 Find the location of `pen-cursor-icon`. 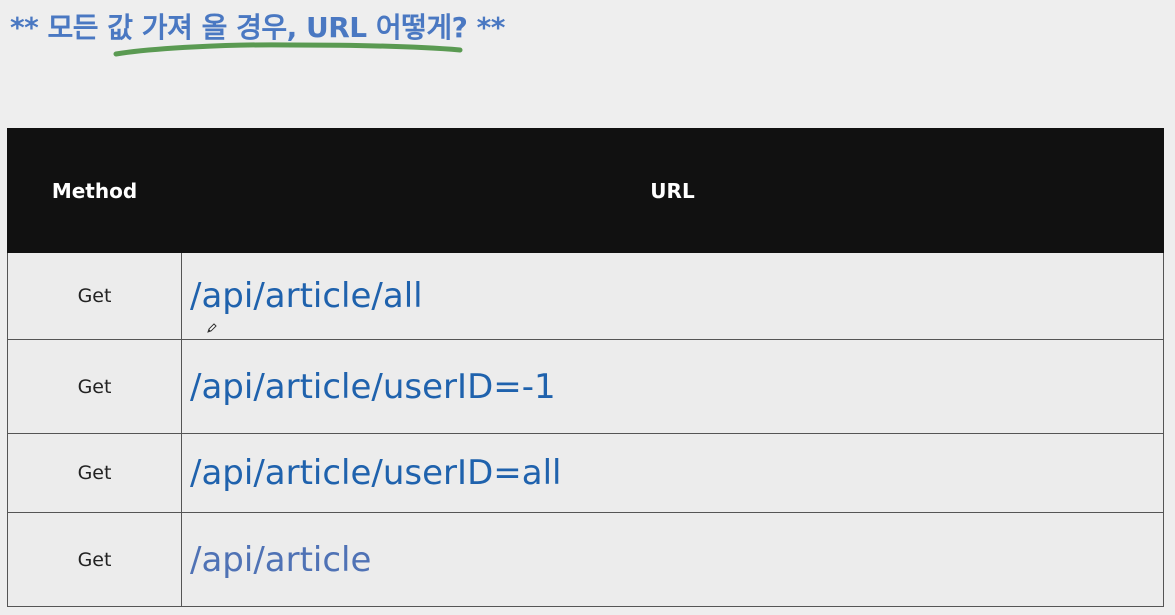

pen-cursor-icon is located at coordinates (212, 328).